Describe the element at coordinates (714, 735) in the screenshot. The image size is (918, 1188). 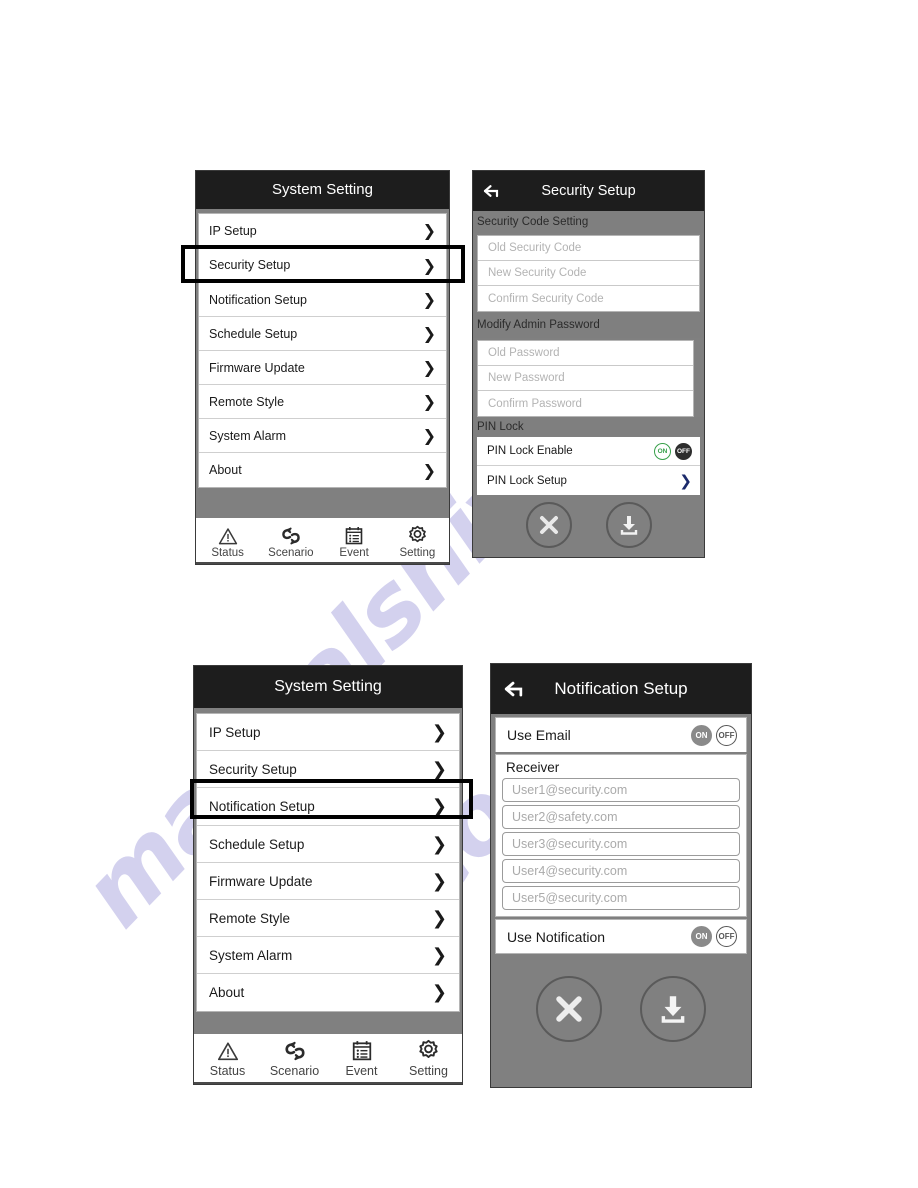
I see `use-email-toggle: ON OFF` at that location.